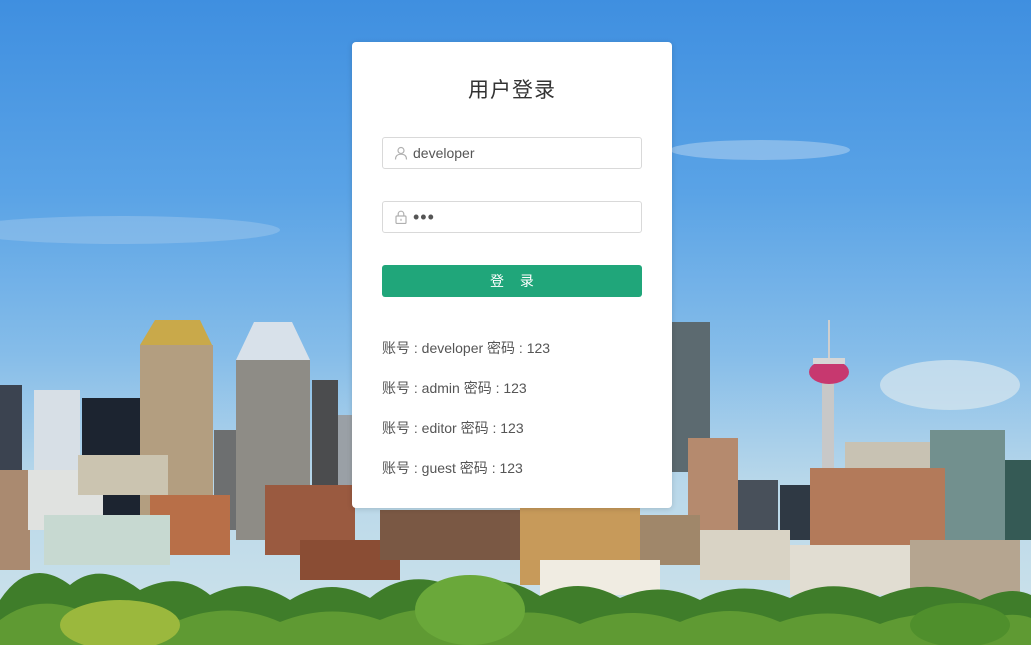  Describe the element at coordinates (401, 217) in the screenshot. I see `lock-icon` at that location.